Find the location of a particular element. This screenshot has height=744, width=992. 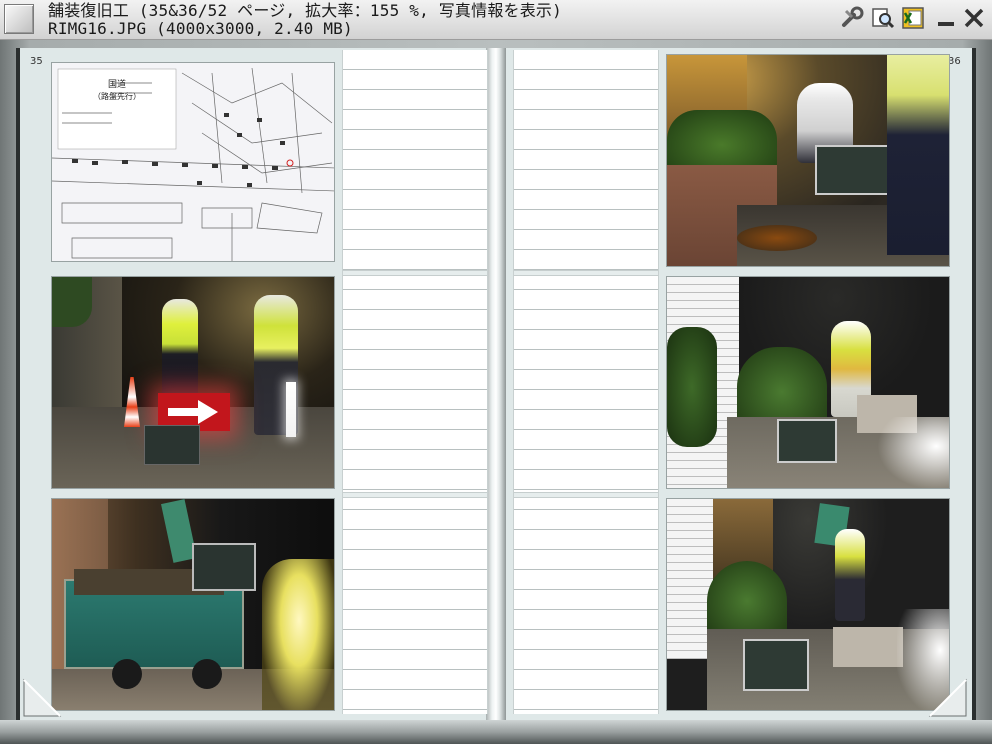

puddle is located at coordinates (777, 238).